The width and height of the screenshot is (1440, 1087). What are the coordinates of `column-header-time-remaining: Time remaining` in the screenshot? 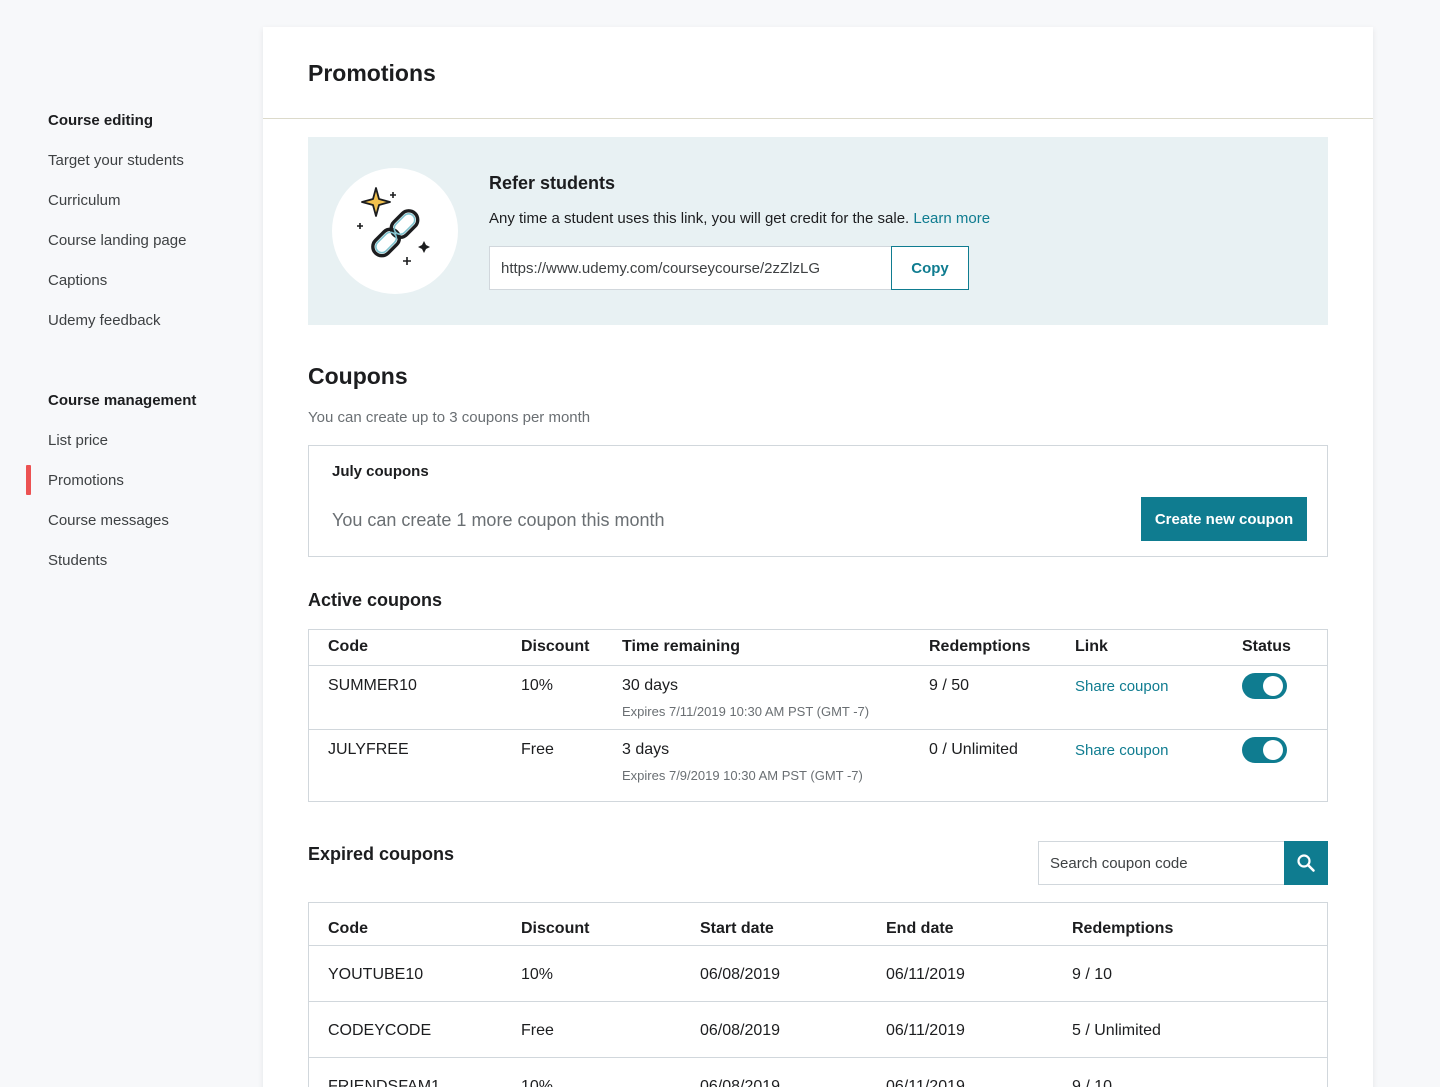 It's located at (681, 646).